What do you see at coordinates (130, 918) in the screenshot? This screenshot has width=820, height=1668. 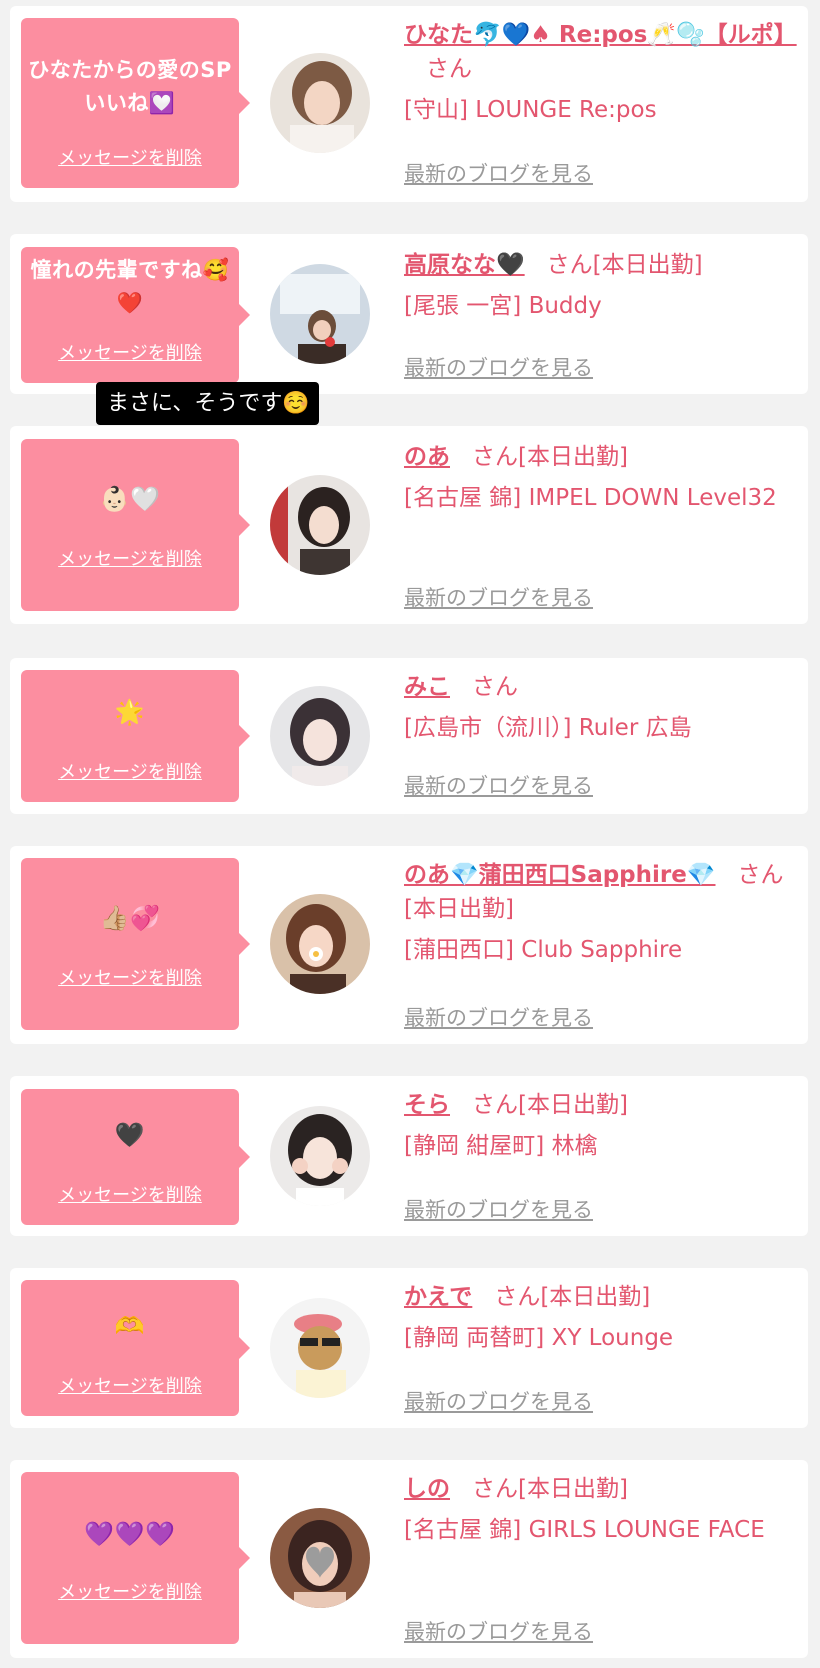 I see `message-text: 👍🏼💞` at bounding box center [130, 918].